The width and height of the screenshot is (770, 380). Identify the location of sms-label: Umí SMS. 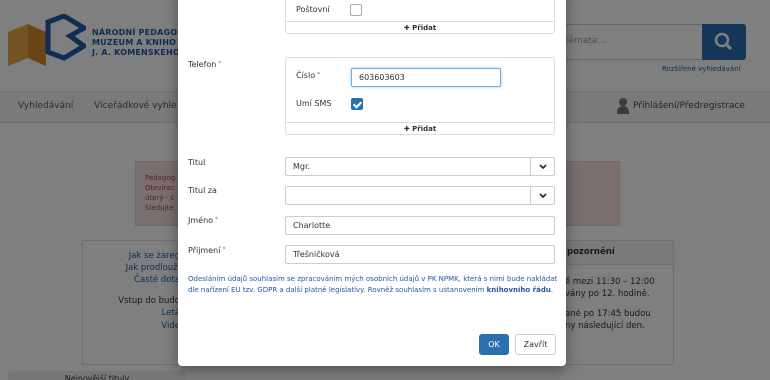
(314, 103).